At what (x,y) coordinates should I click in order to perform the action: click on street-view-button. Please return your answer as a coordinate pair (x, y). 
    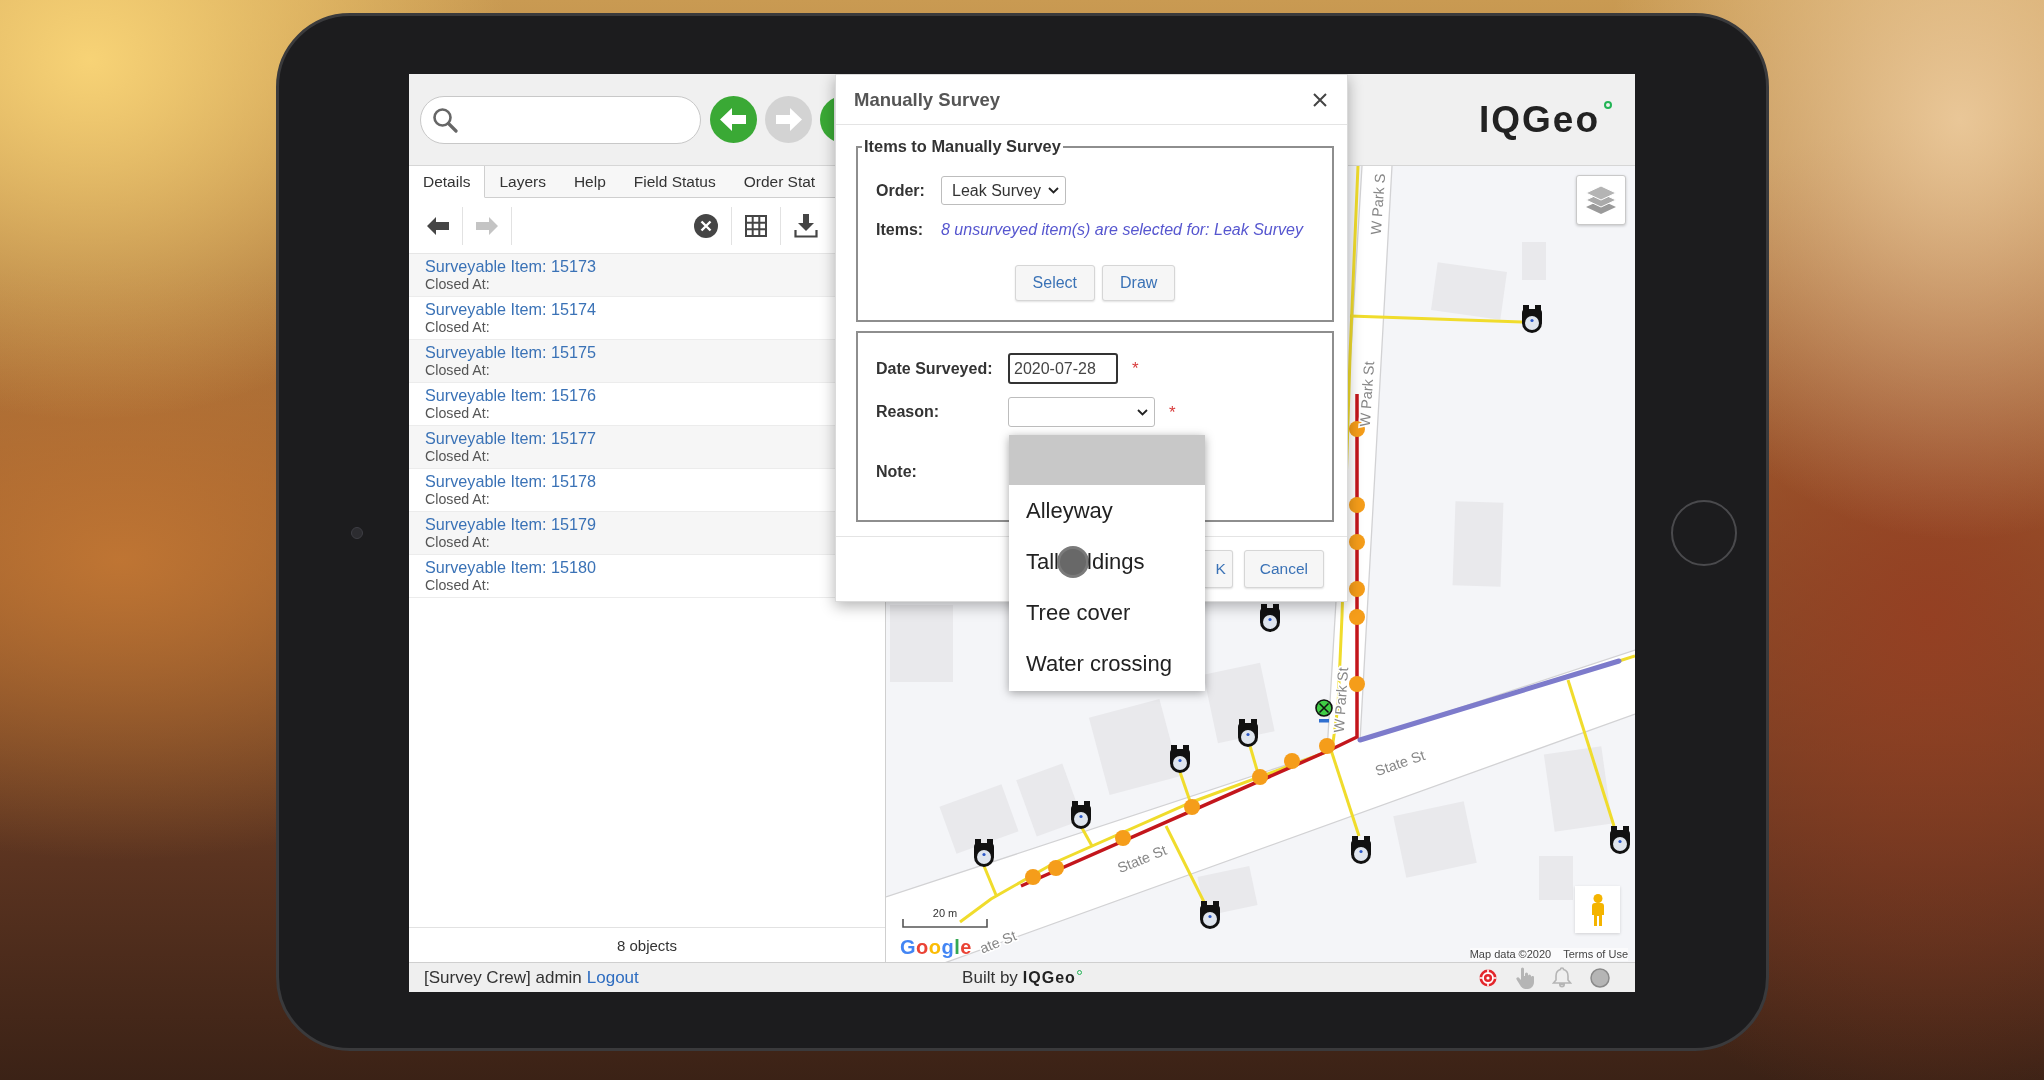
    Looking at the image, I should click on (1597, 909).